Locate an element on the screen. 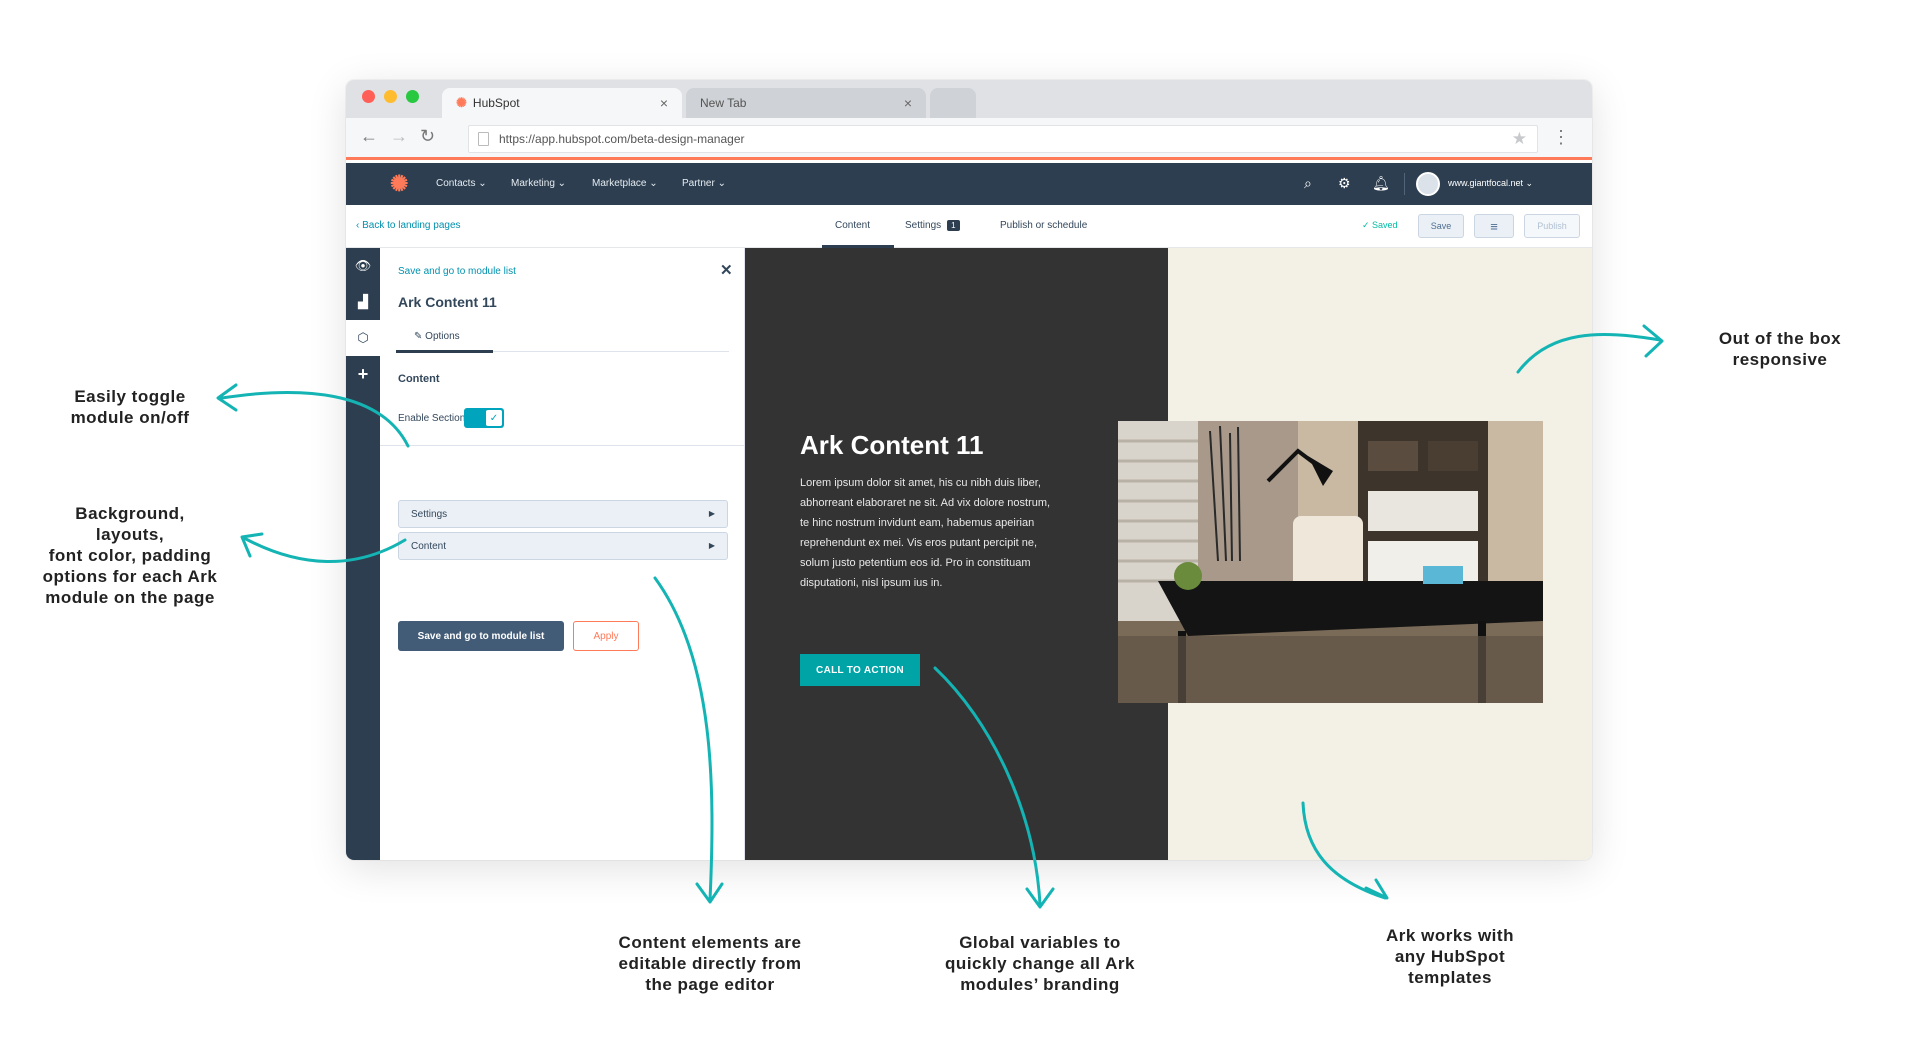 This screenshot has height=1054, width=1920. arrowhead-responsive is located at coordinates (1653, 341).